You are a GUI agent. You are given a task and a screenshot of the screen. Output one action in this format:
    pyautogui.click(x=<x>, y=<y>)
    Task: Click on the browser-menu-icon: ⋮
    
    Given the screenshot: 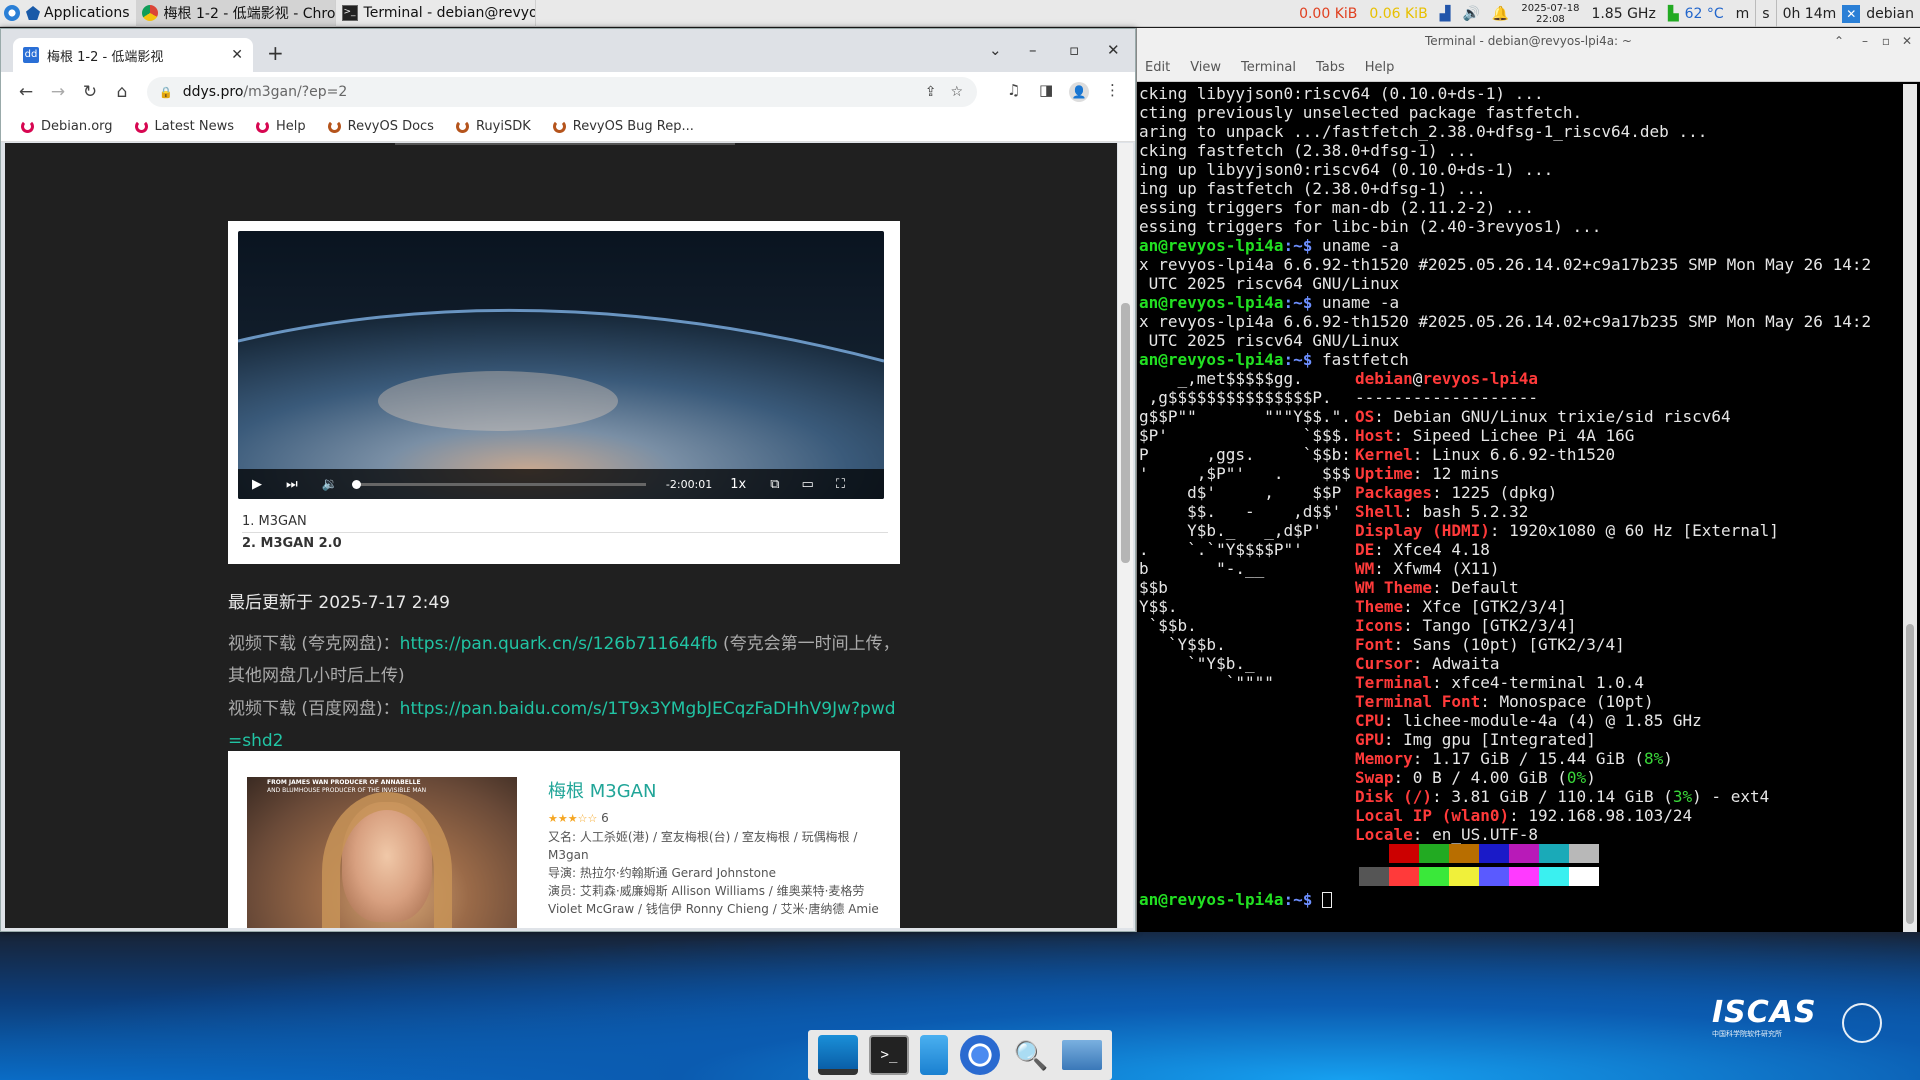 What is the action you would take?
    pyautogui.click(x=1112, y=90)
    